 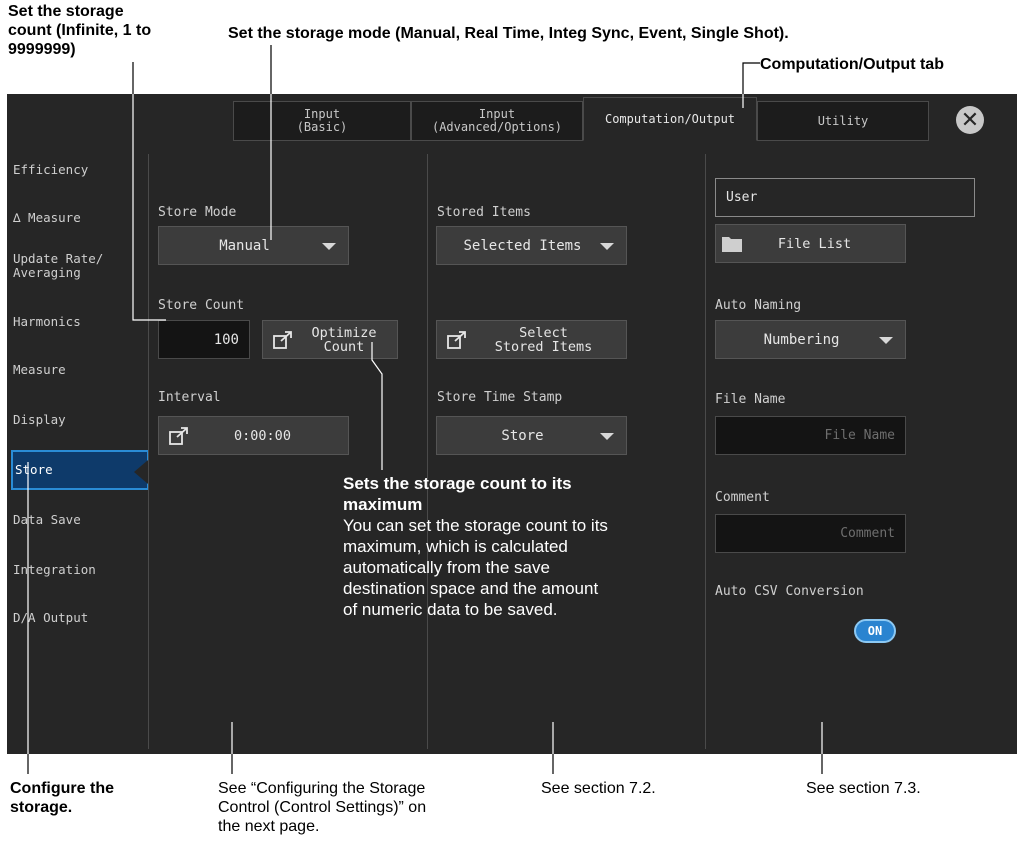 What do you see at coordinates (204, 339) in the screenshot?
I see `store-count-input: 100` at bounding box center [204, 339].